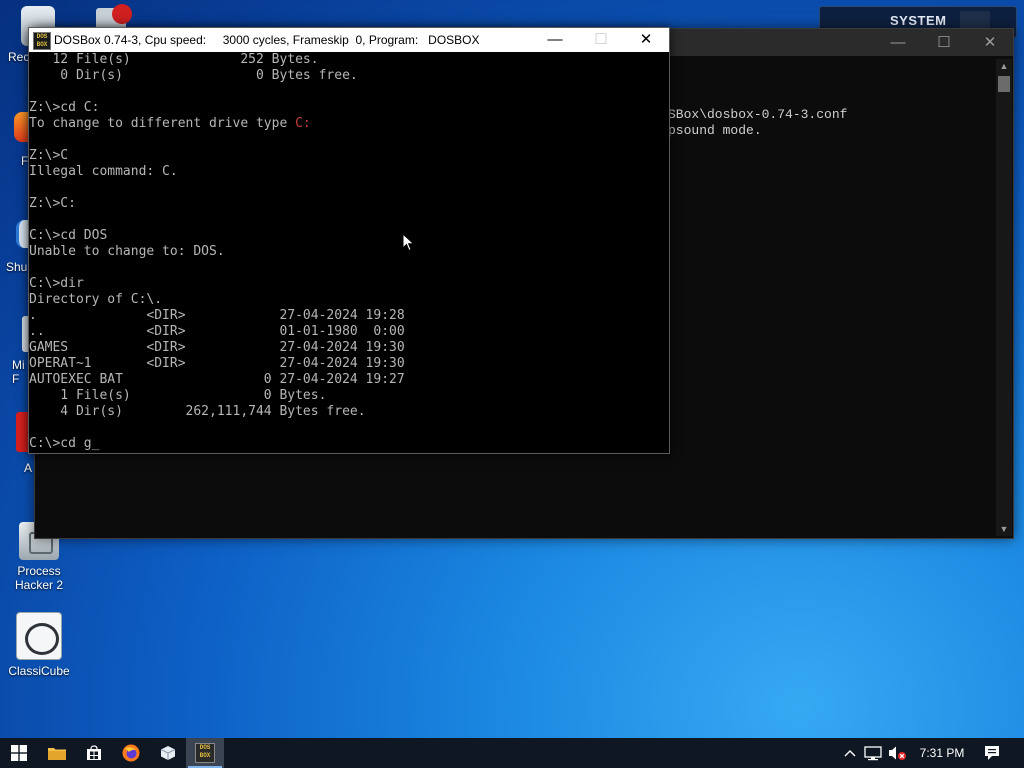 The width and height of the screenshot is (1024, 768). What do you see at coordinates (1004, 297) in the screenshot?
I see `console-scrollbar: ▲ ▼` at bounding box center [1004, 297].